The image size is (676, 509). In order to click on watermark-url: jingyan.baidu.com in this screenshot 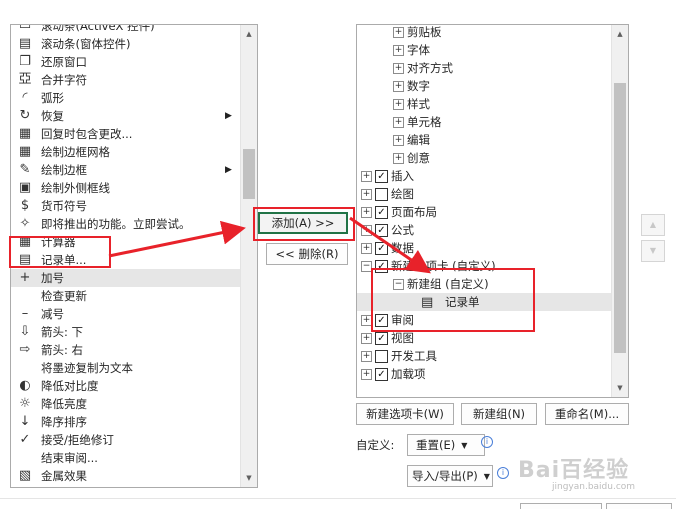, I will do `click(594, 487)`.